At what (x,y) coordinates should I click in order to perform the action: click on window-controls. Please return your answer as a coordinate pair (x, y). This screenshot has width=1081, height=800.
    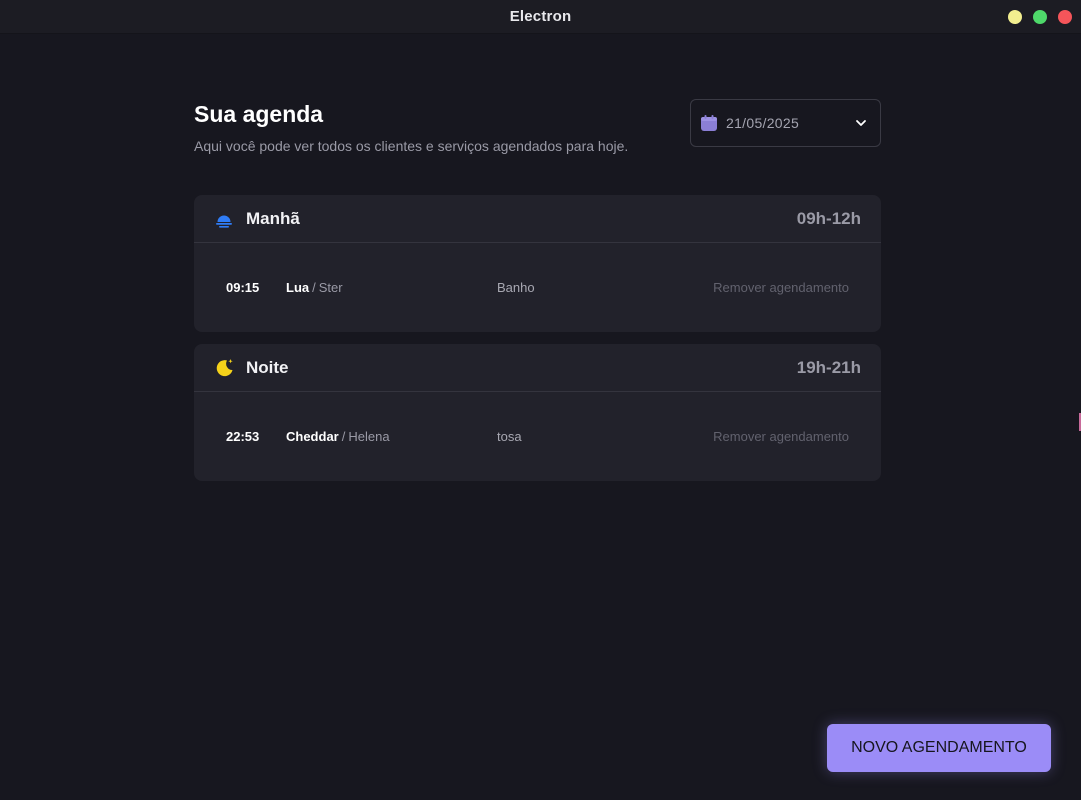
    Looking at the image, I should click on (1040, 17).